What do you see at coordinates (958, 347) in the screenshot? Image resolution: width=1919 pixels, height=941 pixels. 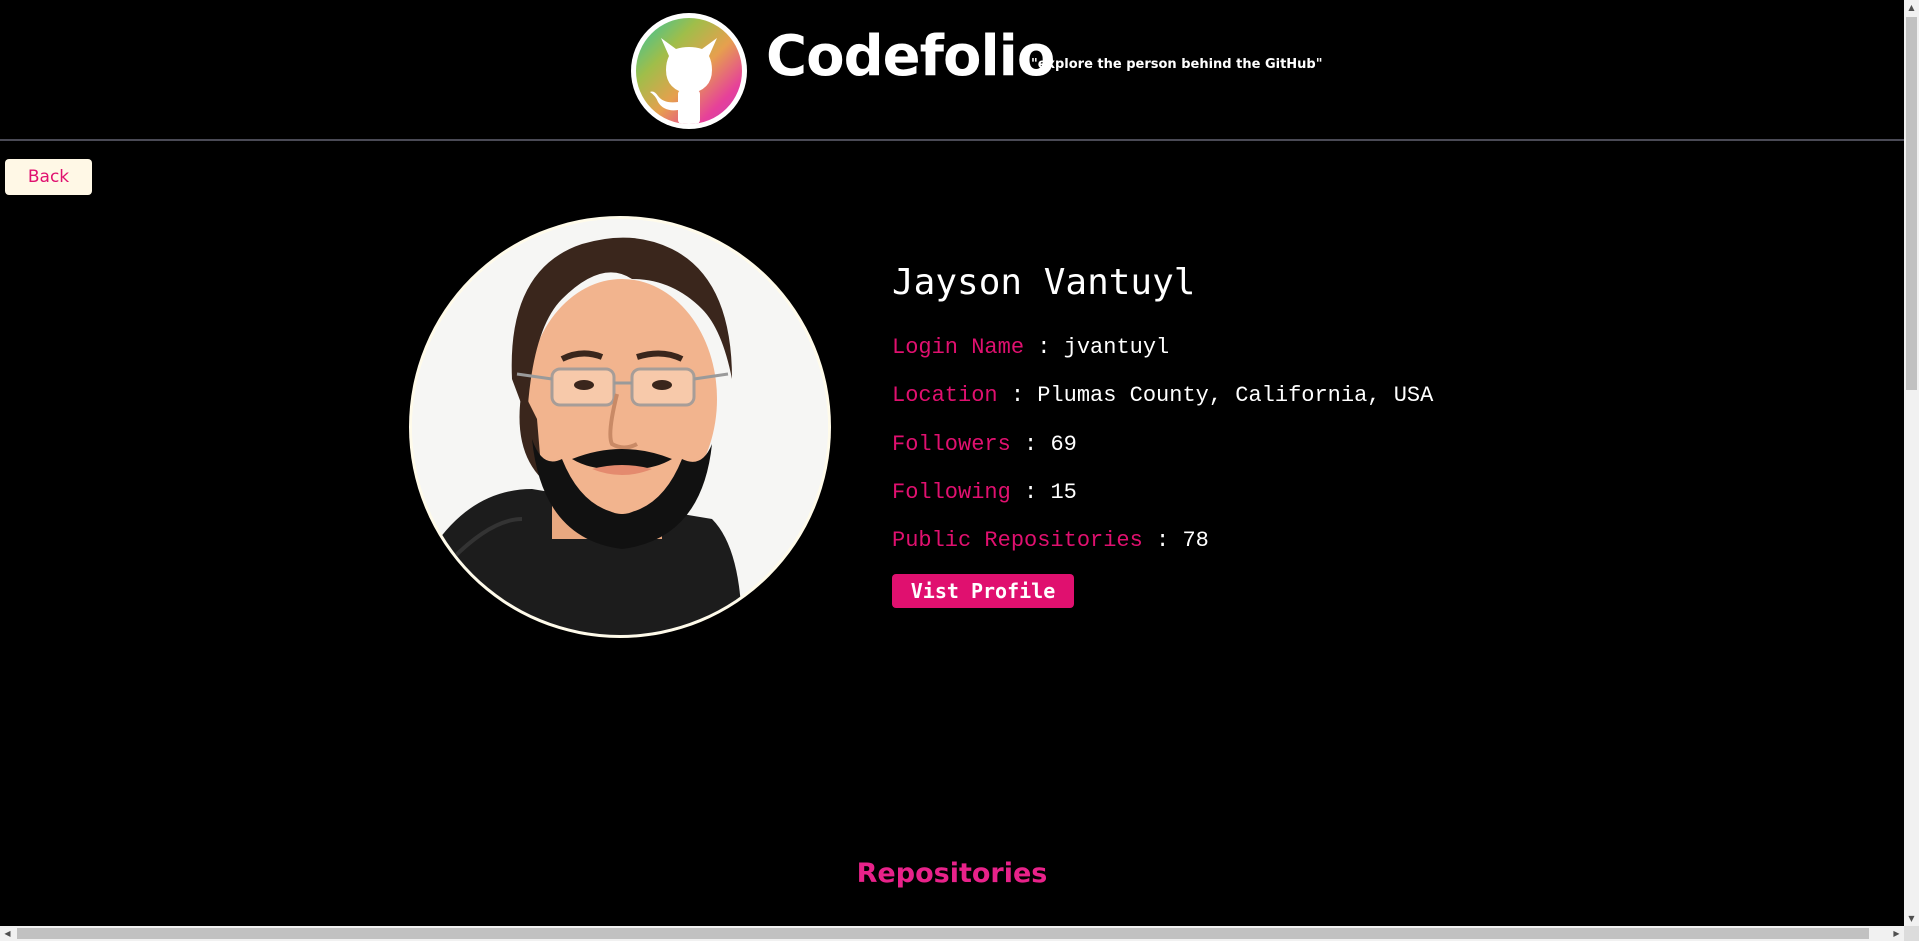 I see `login-name-label: Login Name` at bounding box center [958, 347].